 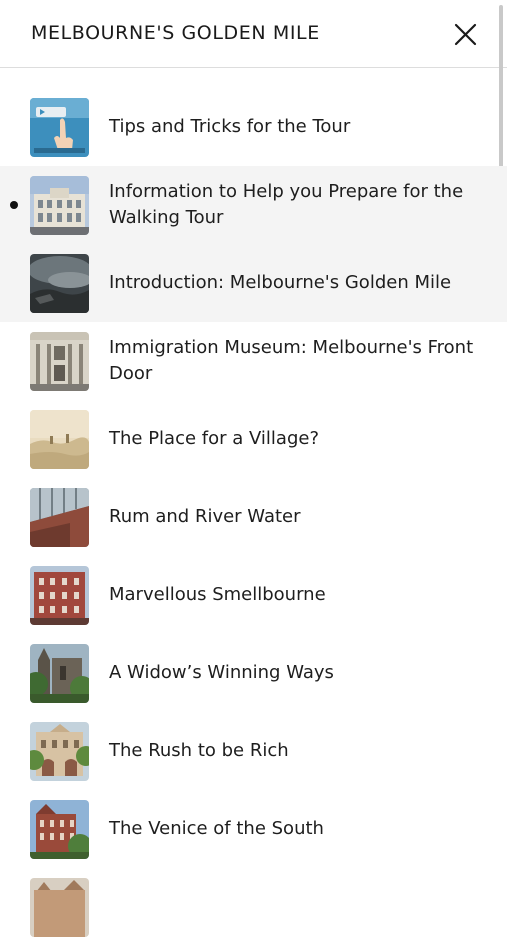 What do you see at coordinates (199, 750) in the screenshot?
I see `list-item-label: The Rush to be Rich` at bounding box center [199, 750].